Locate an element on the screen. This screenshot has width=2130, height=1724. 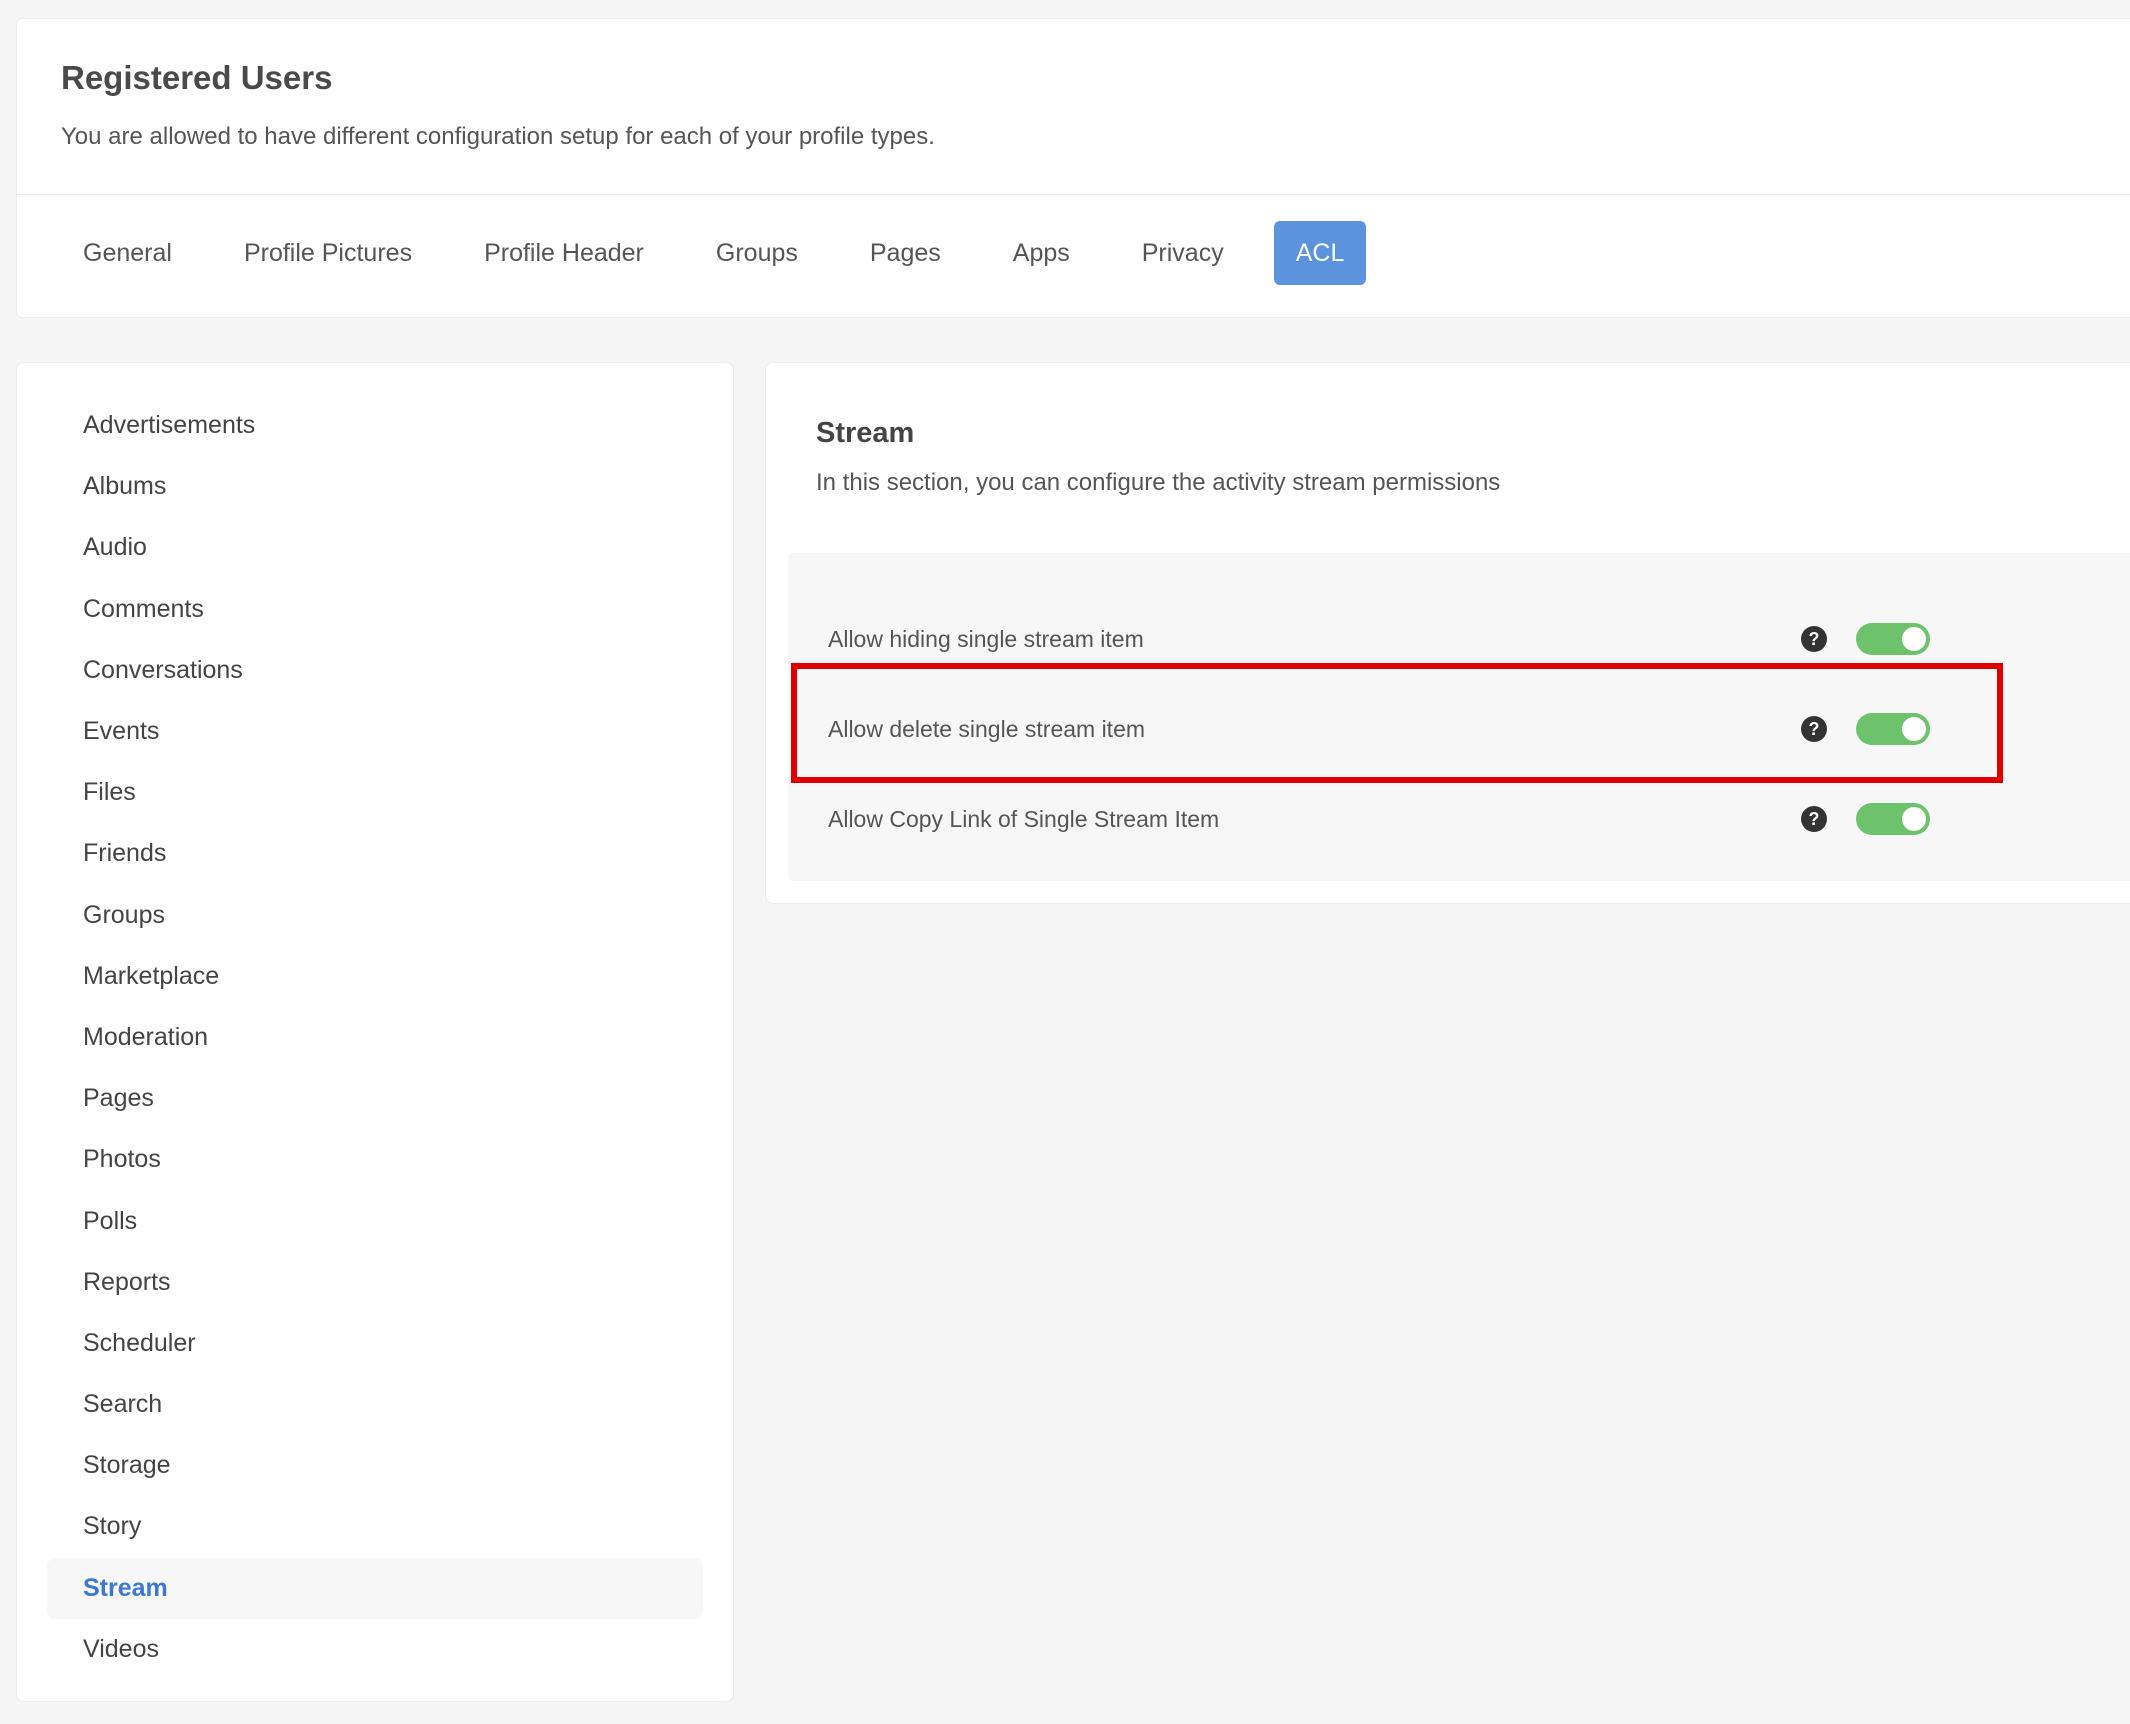
sidebar-item-photos: Photos is located at coordinates (375, 1159).